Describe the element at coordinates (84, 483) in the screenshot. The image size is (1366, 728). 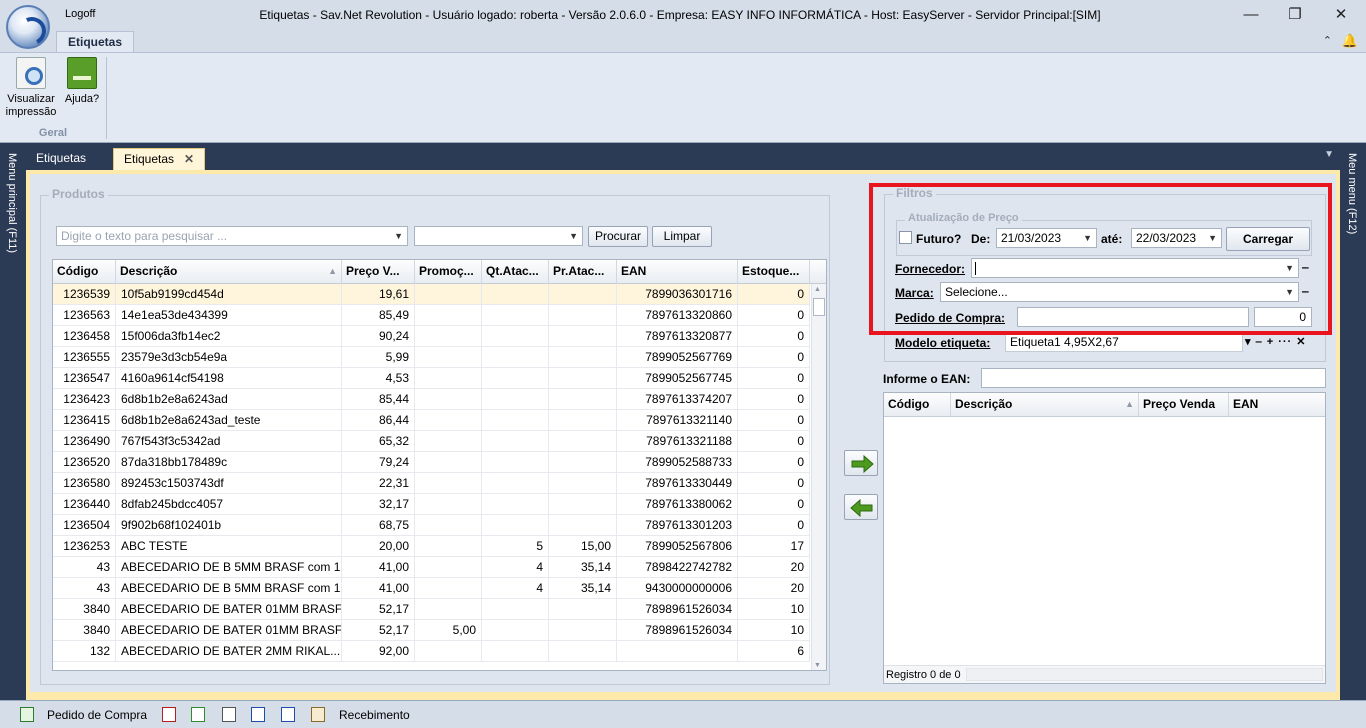
I see `cell-codigo: 1236580` at that location.